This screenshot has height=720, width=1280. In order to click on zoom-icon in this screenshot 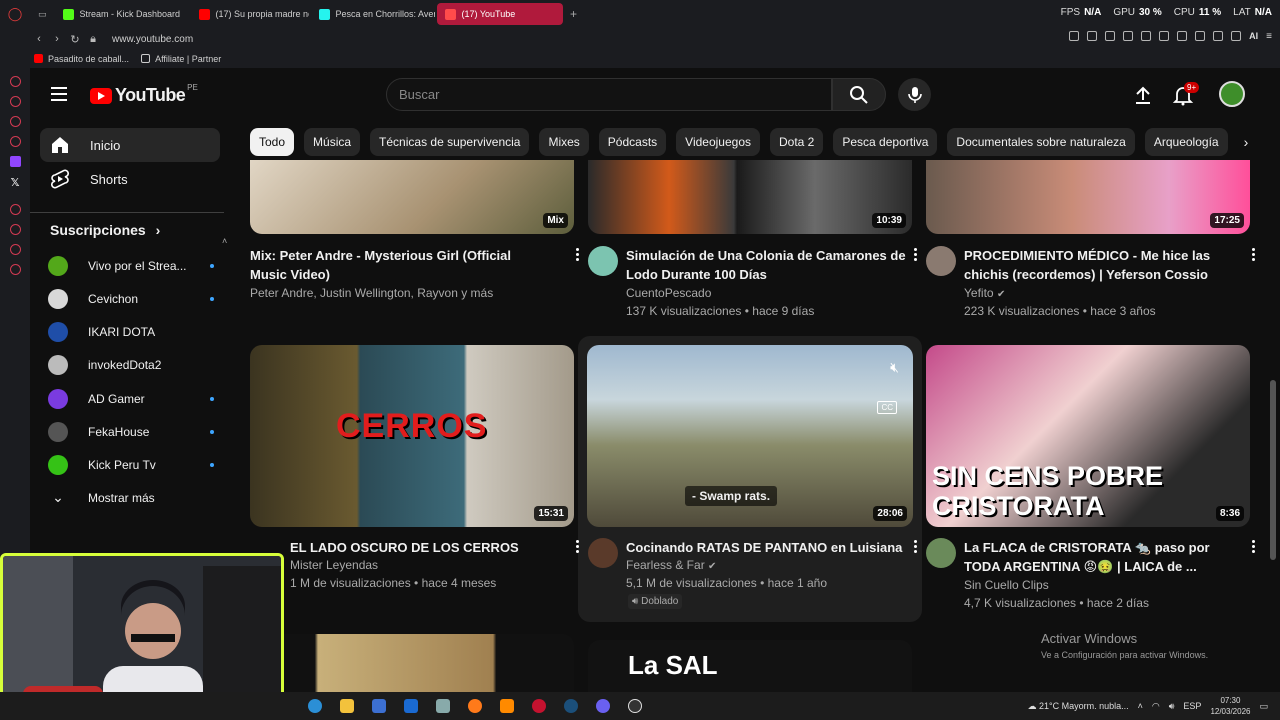, I will do `click(1074, 36)`.